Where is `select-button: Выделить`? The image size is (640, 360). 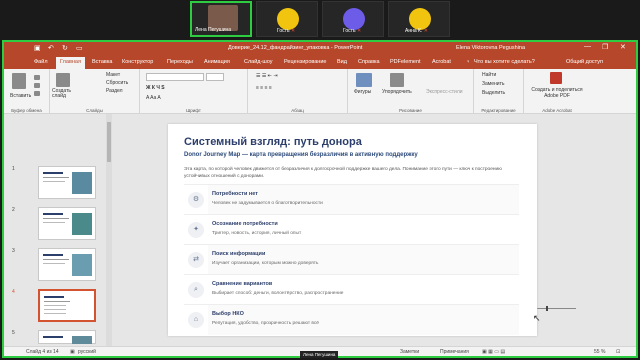
select-button: Выделить is located at coordinates (493, 93).